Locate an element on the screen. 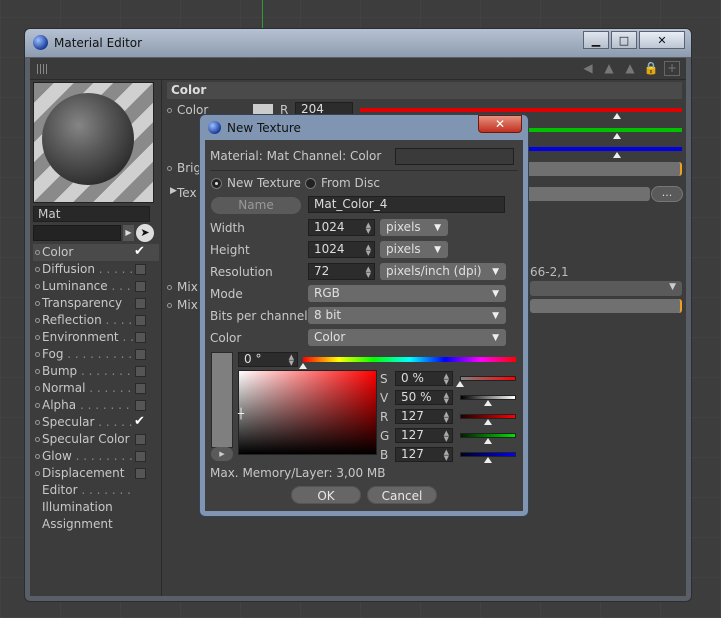  mix-strength-bar is located at coordinates (606, 306).